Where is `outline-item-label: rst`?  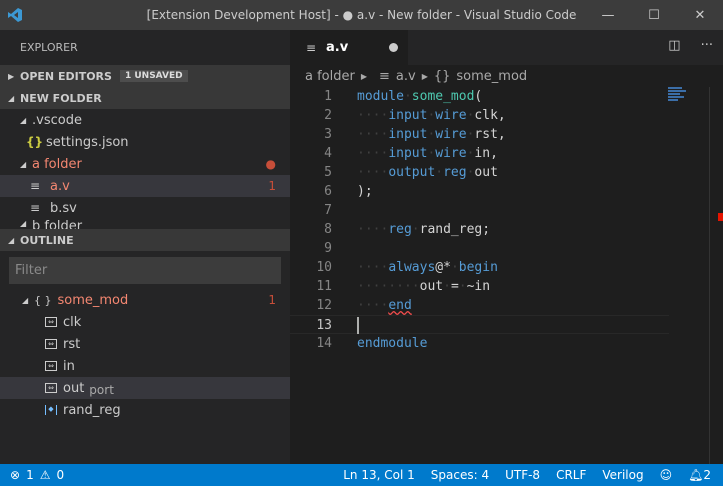 outline-item-label: rst is located at coordinates (72, 344).